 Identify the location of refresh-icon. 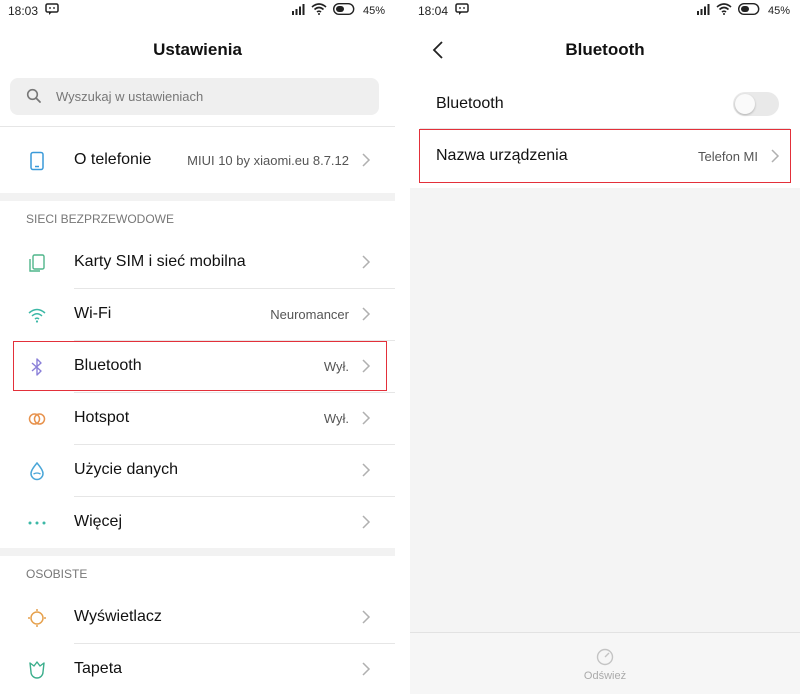
(605, 659).